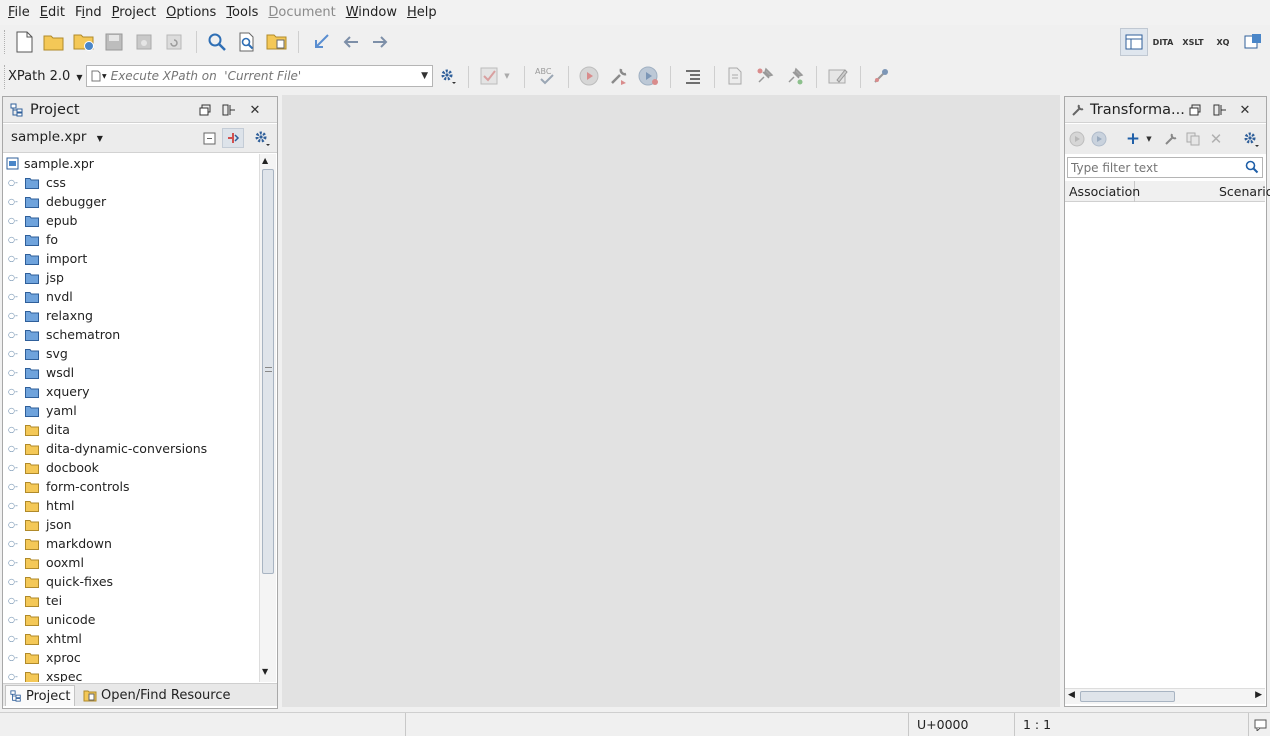 The height and width of the screenshot is (736, 1270). I want to click on compare-files-icon, so click(735, 76).